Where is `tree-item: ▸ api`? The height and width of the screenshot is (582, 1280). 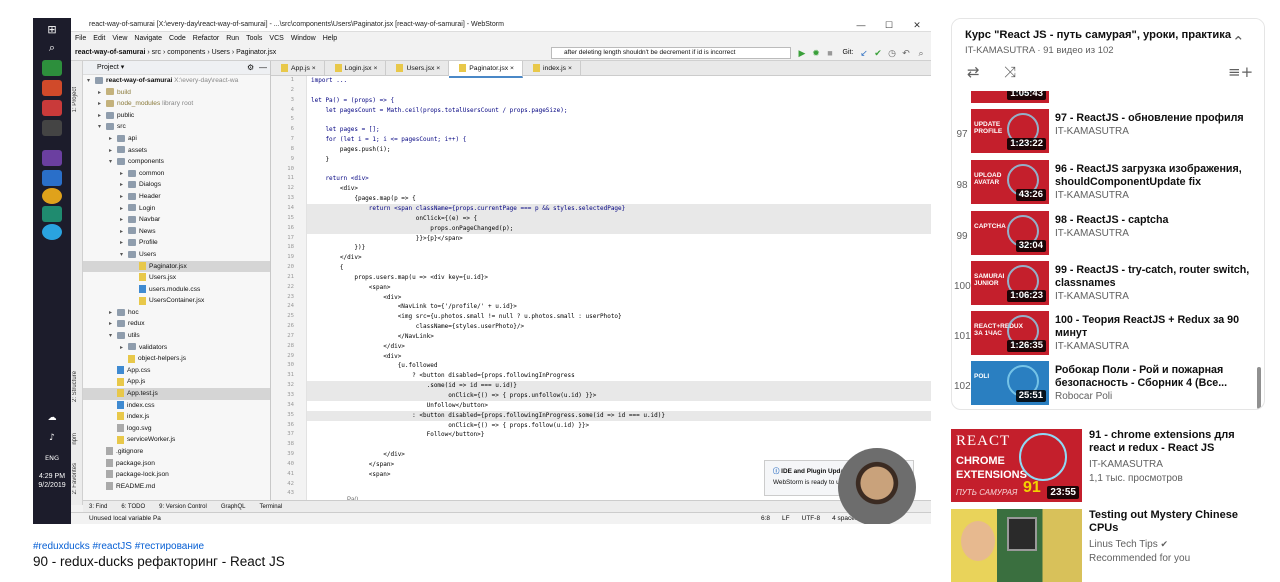
tree-item: ▸ api is located at coordinates (176, 139).